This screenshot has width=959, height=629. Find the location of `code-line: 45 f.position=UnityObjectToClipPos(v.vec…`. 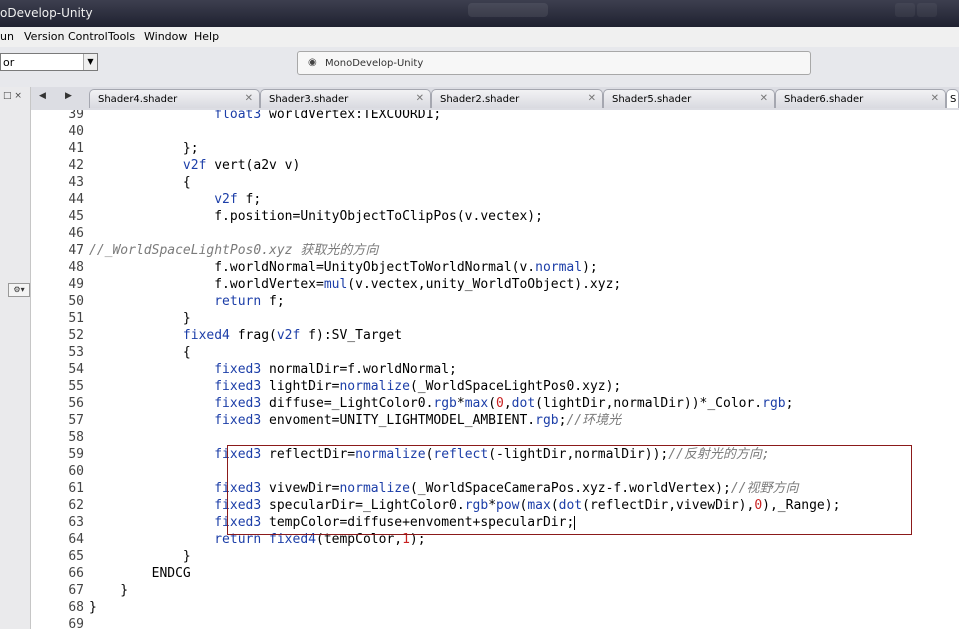

code-line: 45 f.position=UnityObjectToClipPos(v.vec… is located at coordinates (495, 216).